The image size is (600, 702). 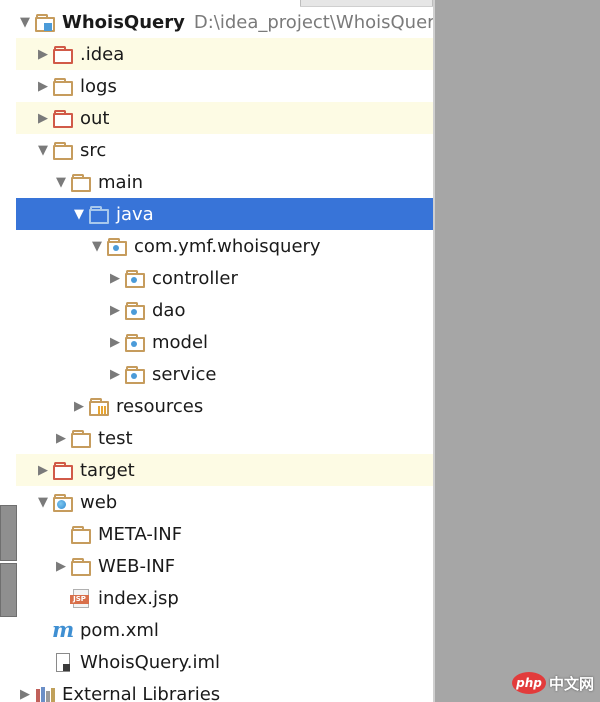 What do you see at coordinates (528, 683) in the screenshot?
I see `php-logo: php` at bounding box center [528, 683].